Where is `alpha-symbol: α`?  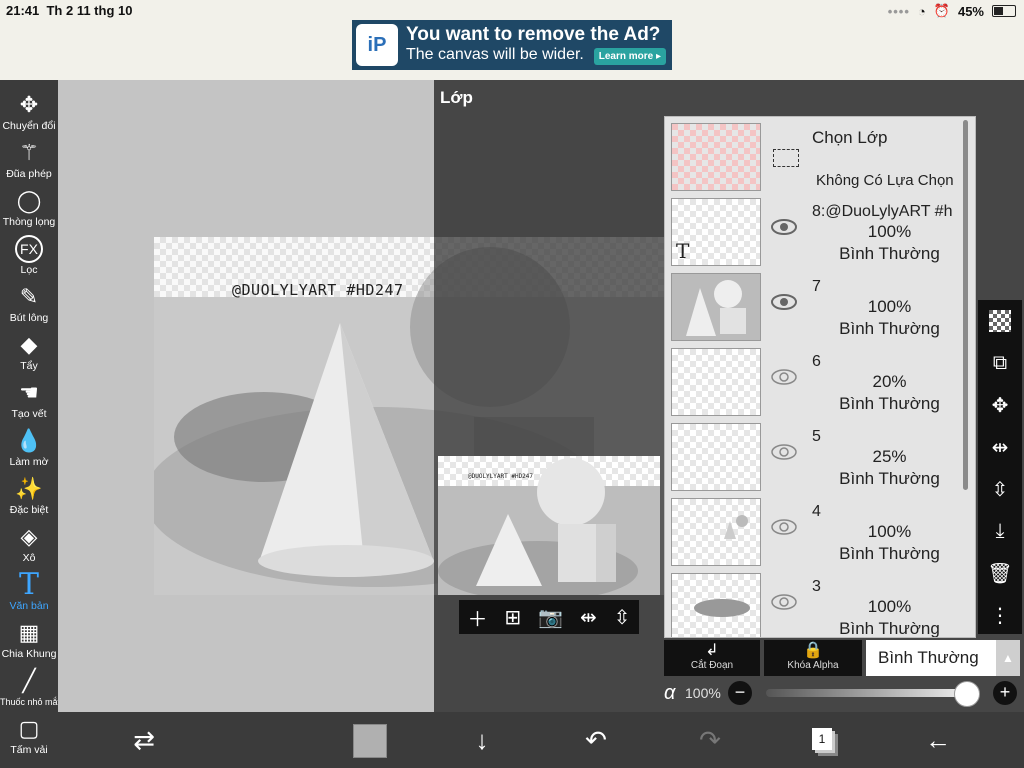 alpha-symbol: α is located at coordinates (670, 693).